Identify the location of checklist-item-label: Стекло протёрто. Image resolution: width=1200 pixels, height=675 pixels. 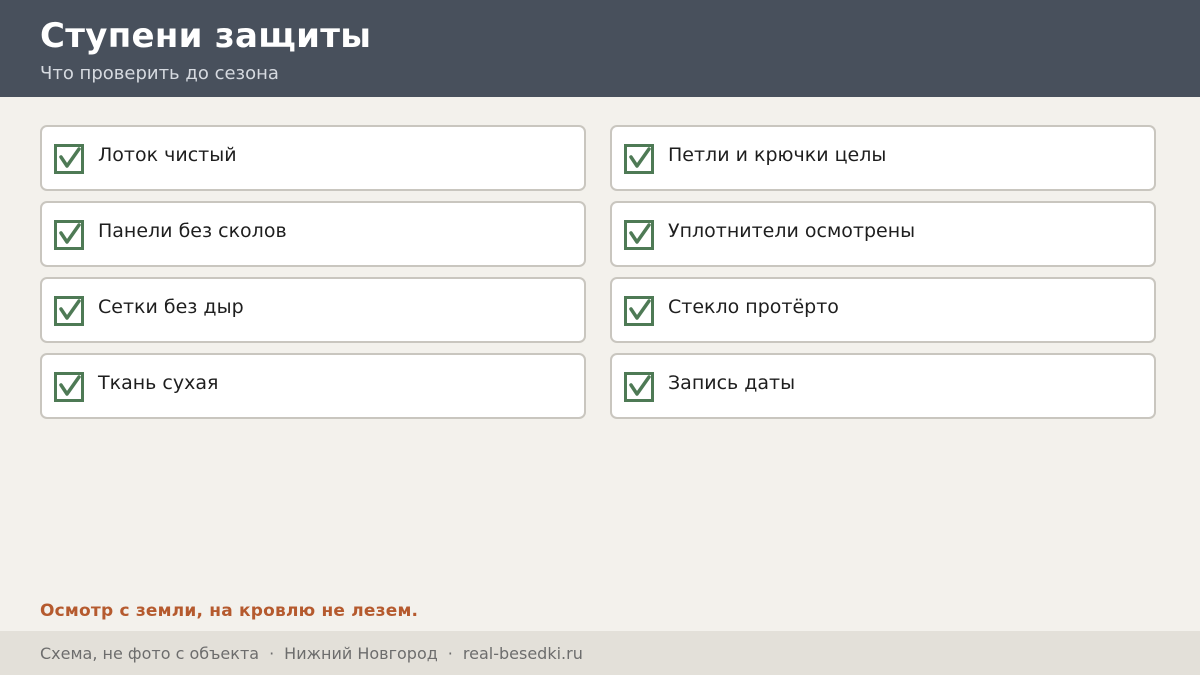
(753, 307).